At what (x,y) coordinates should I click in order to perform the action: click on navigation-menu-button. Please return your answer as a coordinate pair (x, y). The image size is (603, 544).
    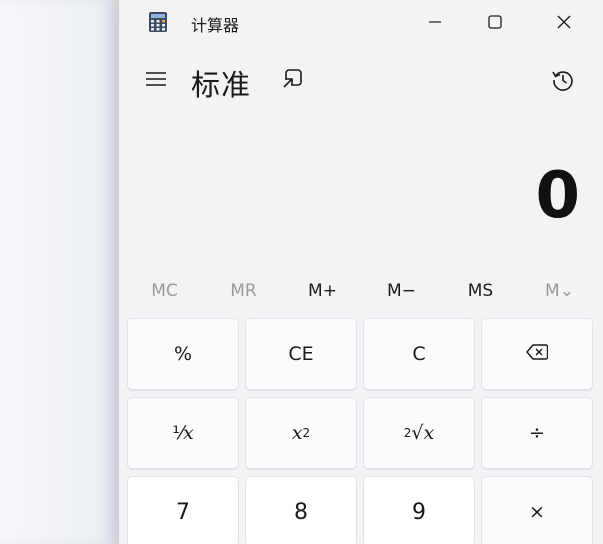
    Looking at the image, I should click on (156, 81).